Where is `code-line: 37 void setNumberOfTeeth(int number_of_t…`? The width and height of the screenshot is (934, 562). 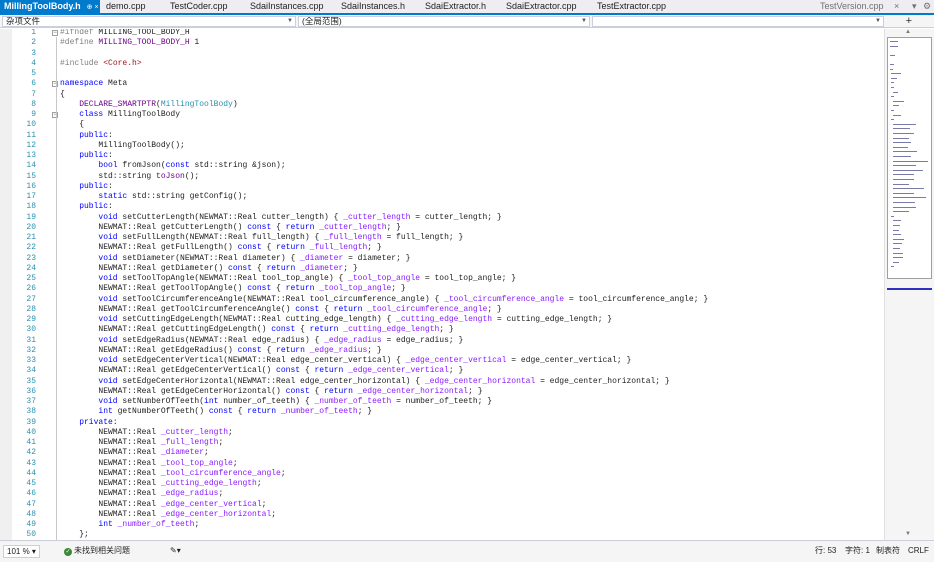
code-line: 37 void setNumberOfTeeth(int number_of_t… is located at coordinates (442, 402).